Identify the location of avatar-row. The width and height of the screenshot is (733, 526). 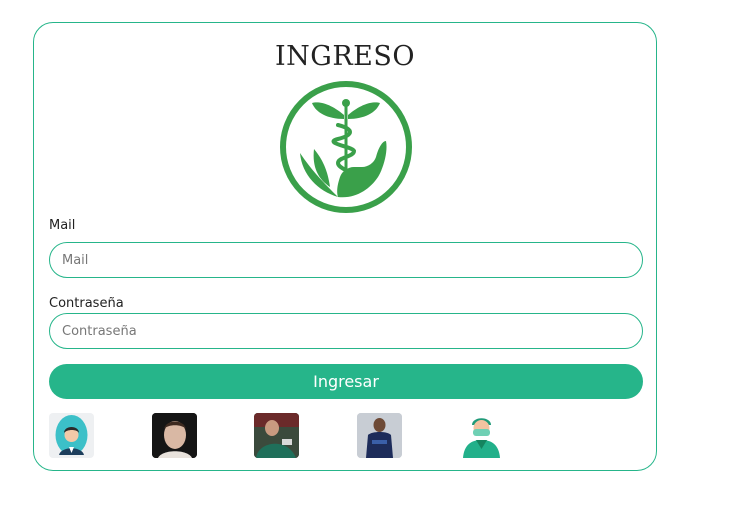
(289, 435).